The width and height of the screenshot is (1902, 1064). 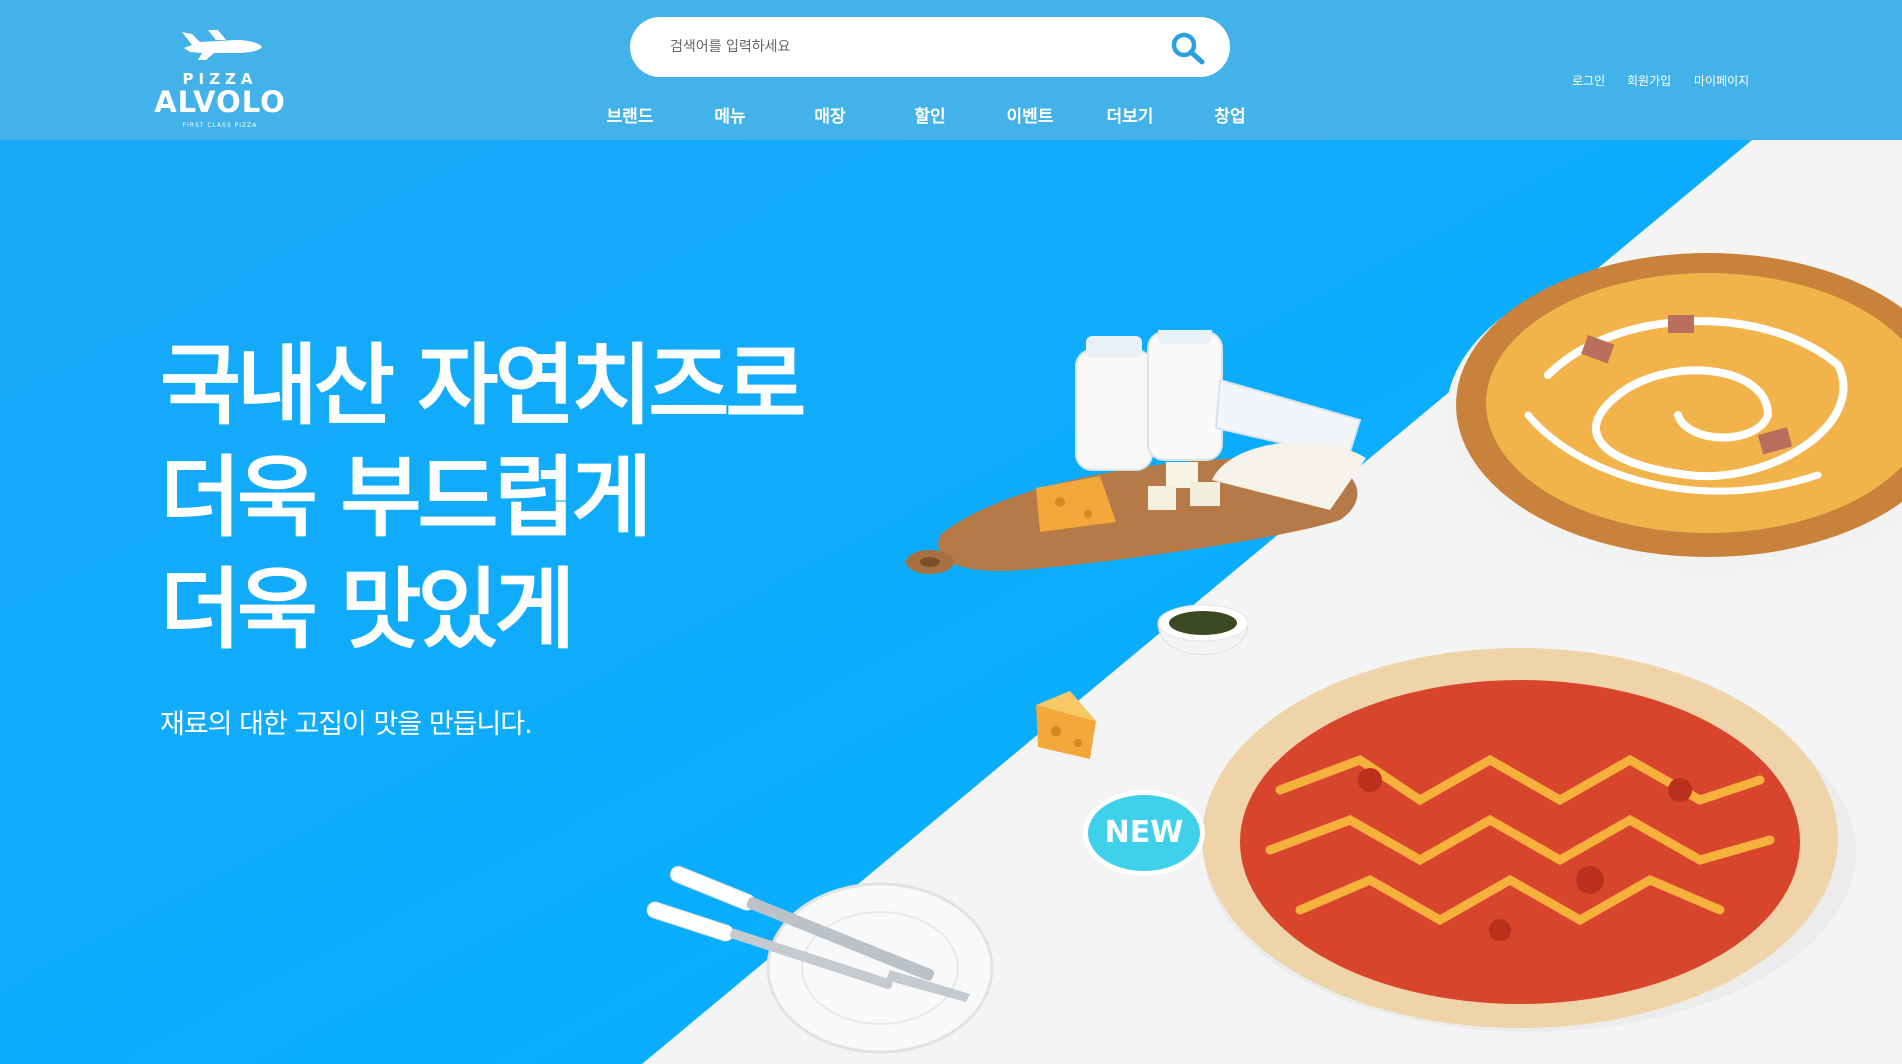 I want to click on plane-icon, so click(x=222, y=45).